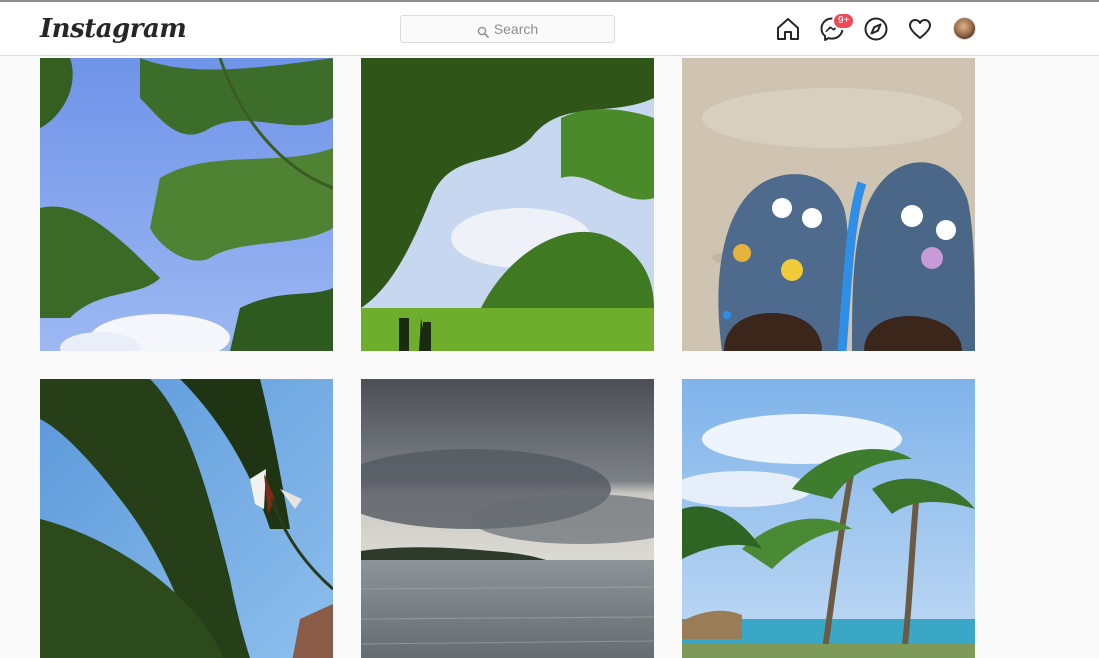 Image resolution: width=1099 pixels, height=658 pixels. Describe the element at coordinates (788, 29) in the screenshot. I see `home-icon` at that location.